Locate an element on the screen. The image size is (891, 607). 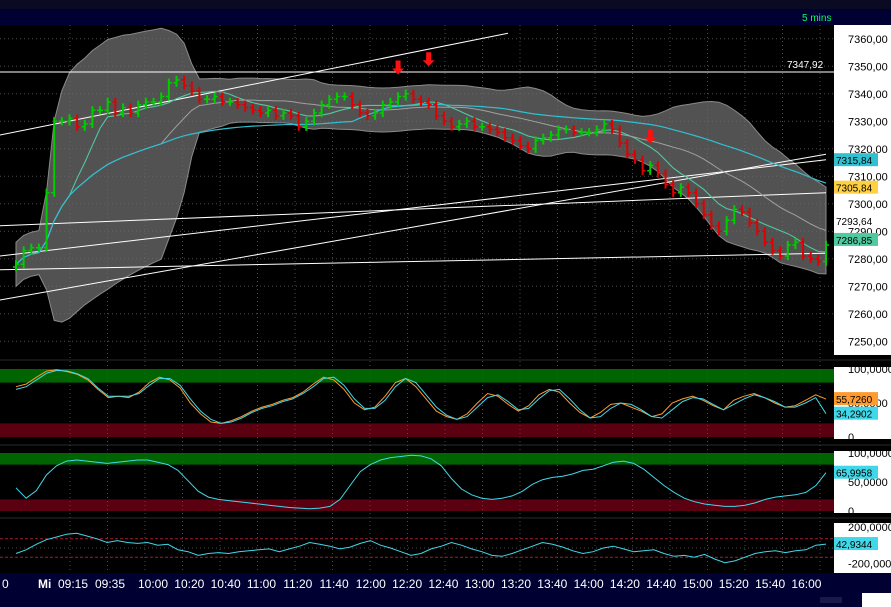
time-tick-label: 12:40 is located at coordinates (443, 584).